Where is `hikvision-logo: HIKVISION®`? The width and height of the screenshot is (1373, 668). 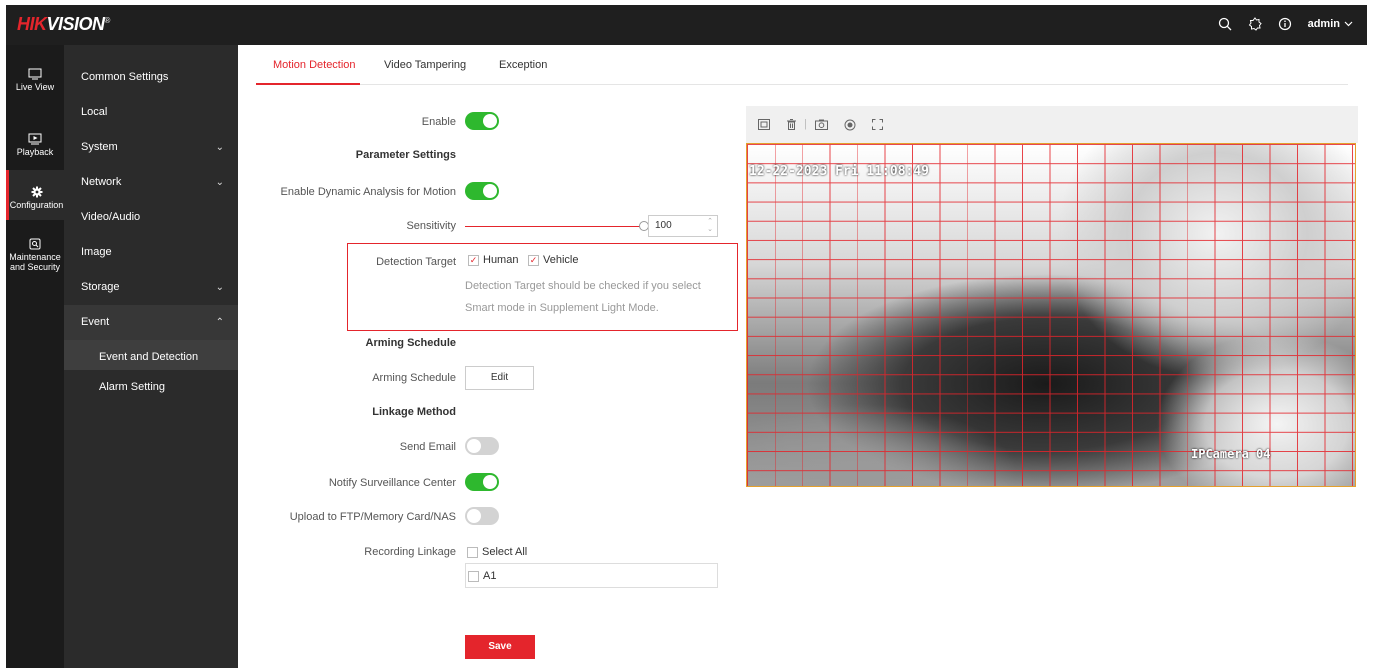 hikvision-logo: HIKVISION® is located at coordinates (63, 24).